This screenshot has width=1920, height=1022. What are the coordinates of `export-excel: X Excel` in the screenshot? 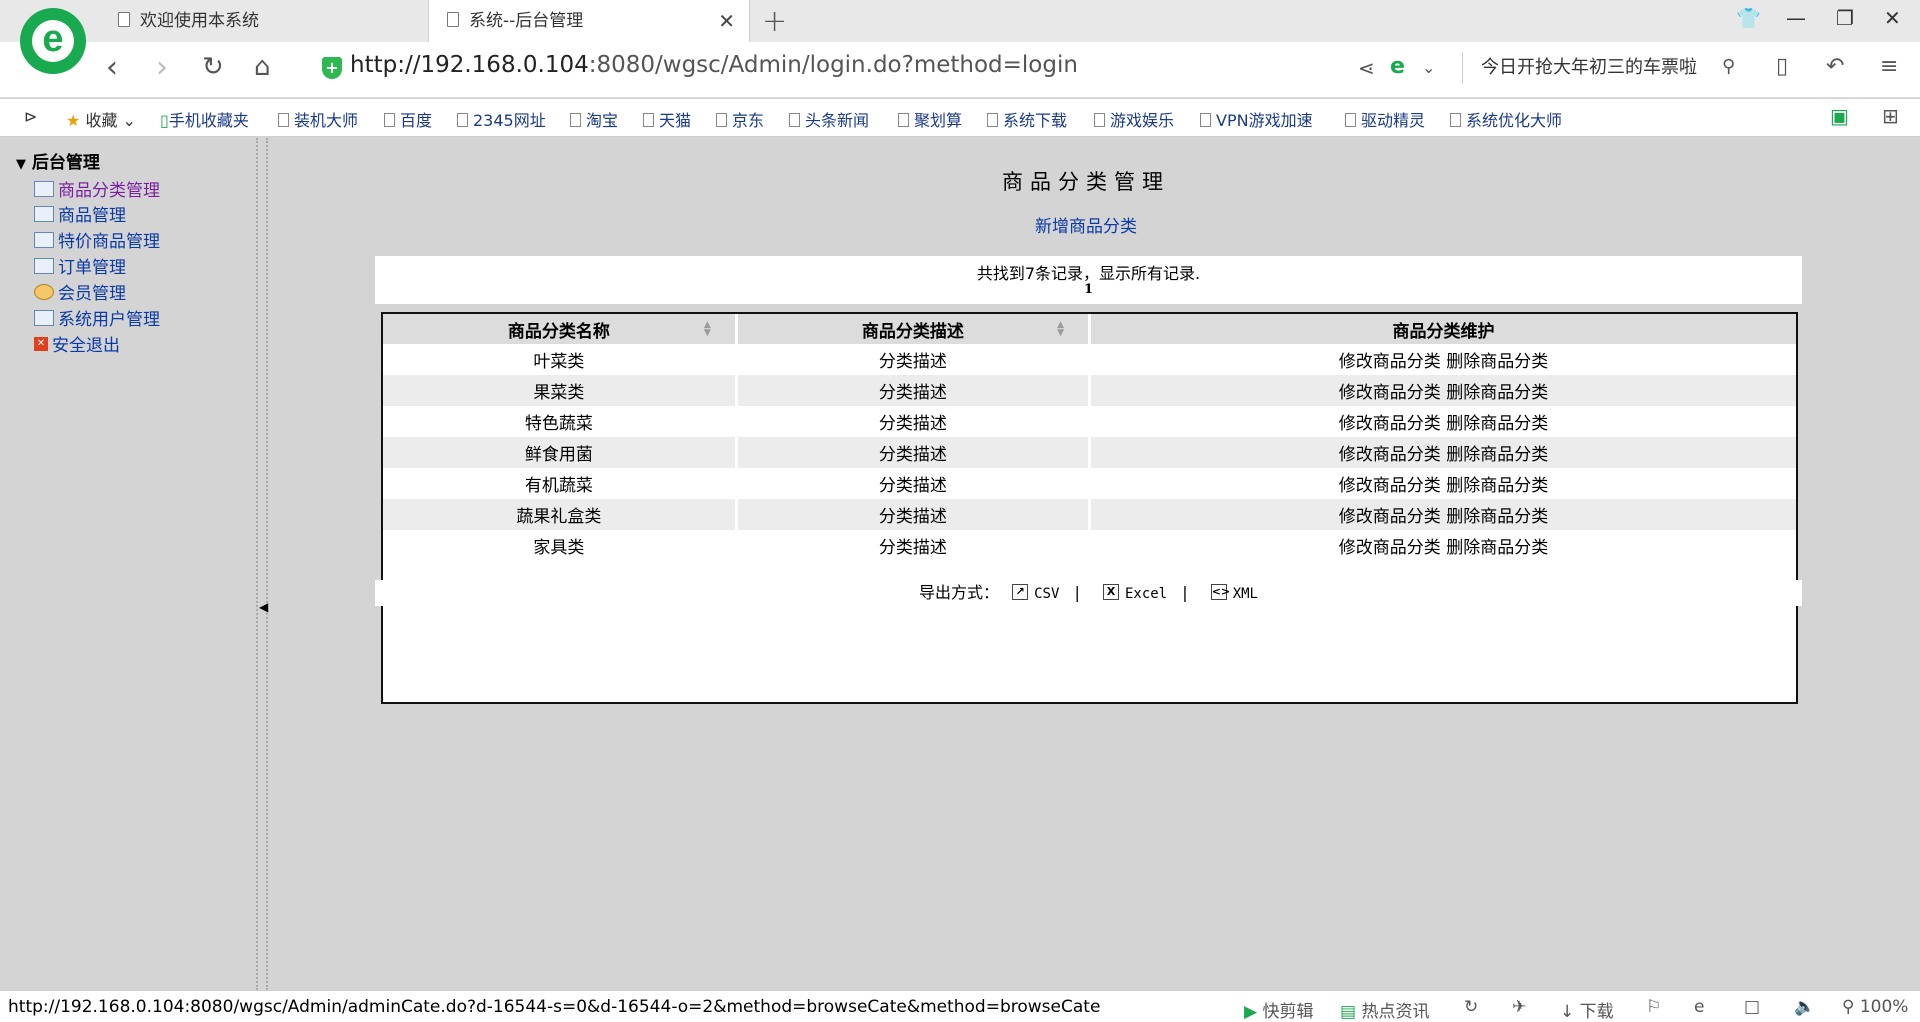 It's located at (1131, 592).